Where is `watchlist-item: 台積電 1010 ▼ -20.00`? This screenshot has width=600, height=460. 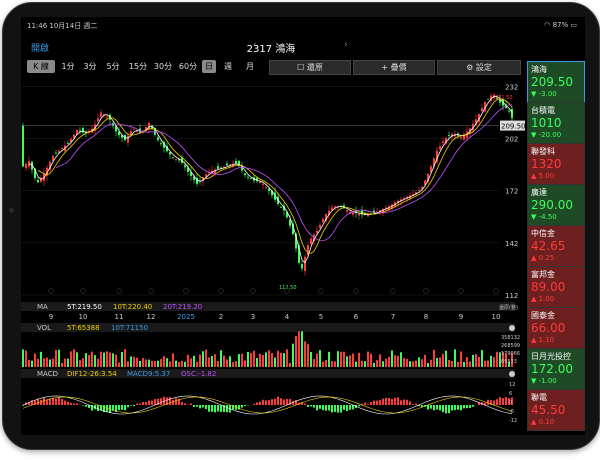 watchlist-item: 台積電 1010 ▼ -20.00 is located at coordinates (556, 123).